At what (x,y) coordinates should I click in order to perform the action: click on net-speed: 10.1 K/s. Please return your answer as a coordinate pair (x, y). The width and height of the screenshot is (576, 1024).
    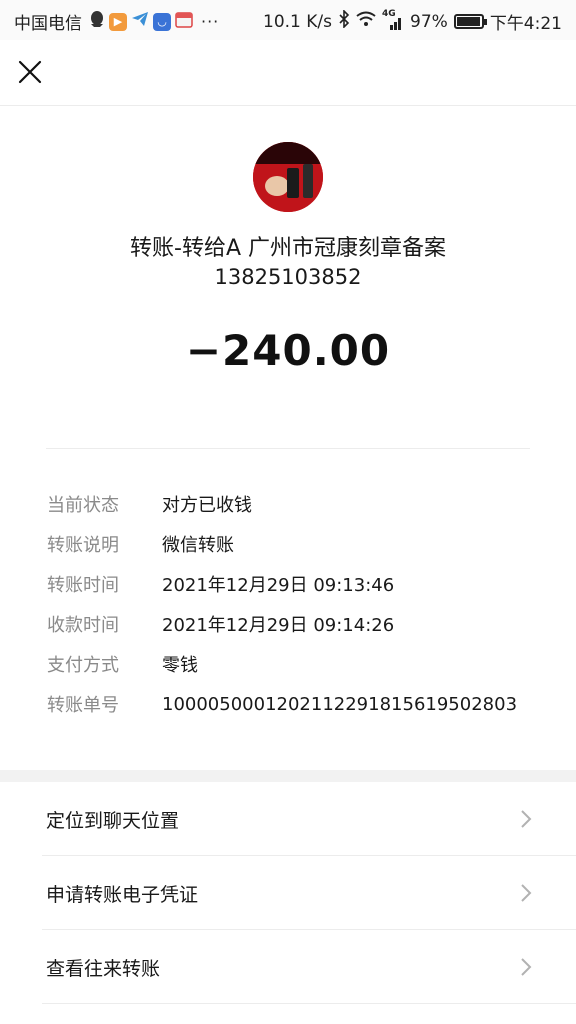
    Looking at the image, I should click on (298, 21).